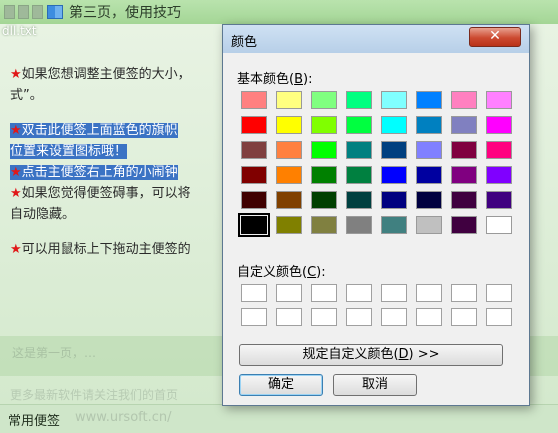 Image resolution: width=558 pixels, height=433 pixels. What do you see at coordinates (321, 272) in the screenshot?
I see `custom-colors-label-suffix: ):` at bounding box center [321, 272].